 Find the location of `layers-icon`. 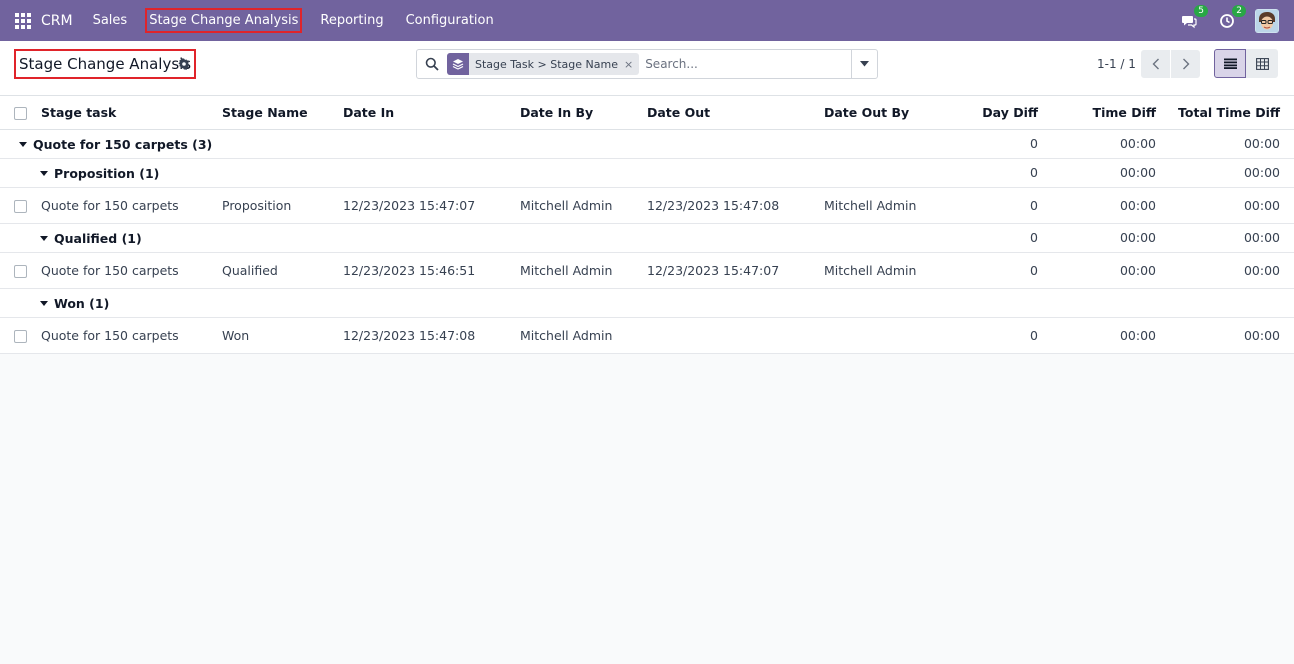

layers-icon is located at coordinates (458, 64).